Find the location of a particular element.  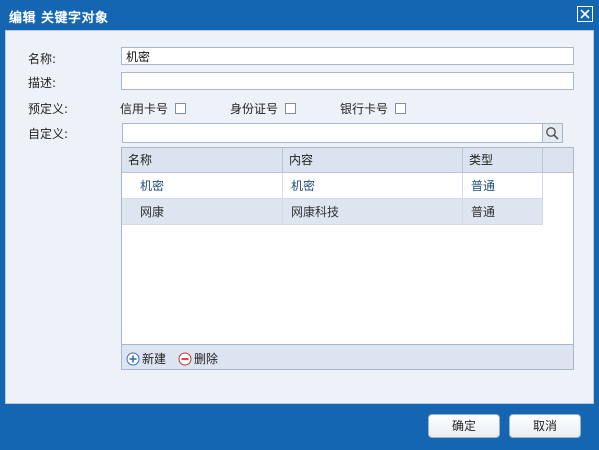

preset-id-card-label: 身份证号 is located at coordinates (254, 109).